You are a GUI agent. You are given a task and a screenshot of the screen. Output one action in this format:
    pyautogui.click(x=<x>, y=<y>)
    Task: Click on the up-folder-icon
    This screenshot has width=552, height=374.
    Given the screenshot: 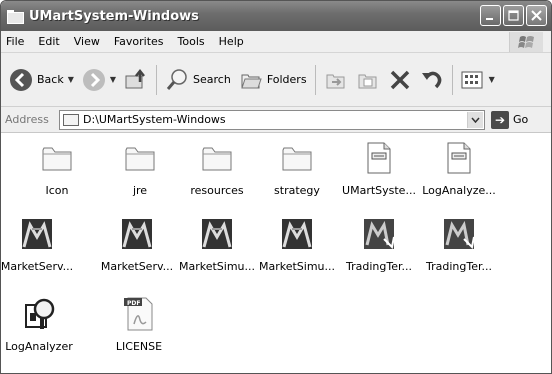 What is the action you would take?
    pyautogui.click(x=135, y=78)
    